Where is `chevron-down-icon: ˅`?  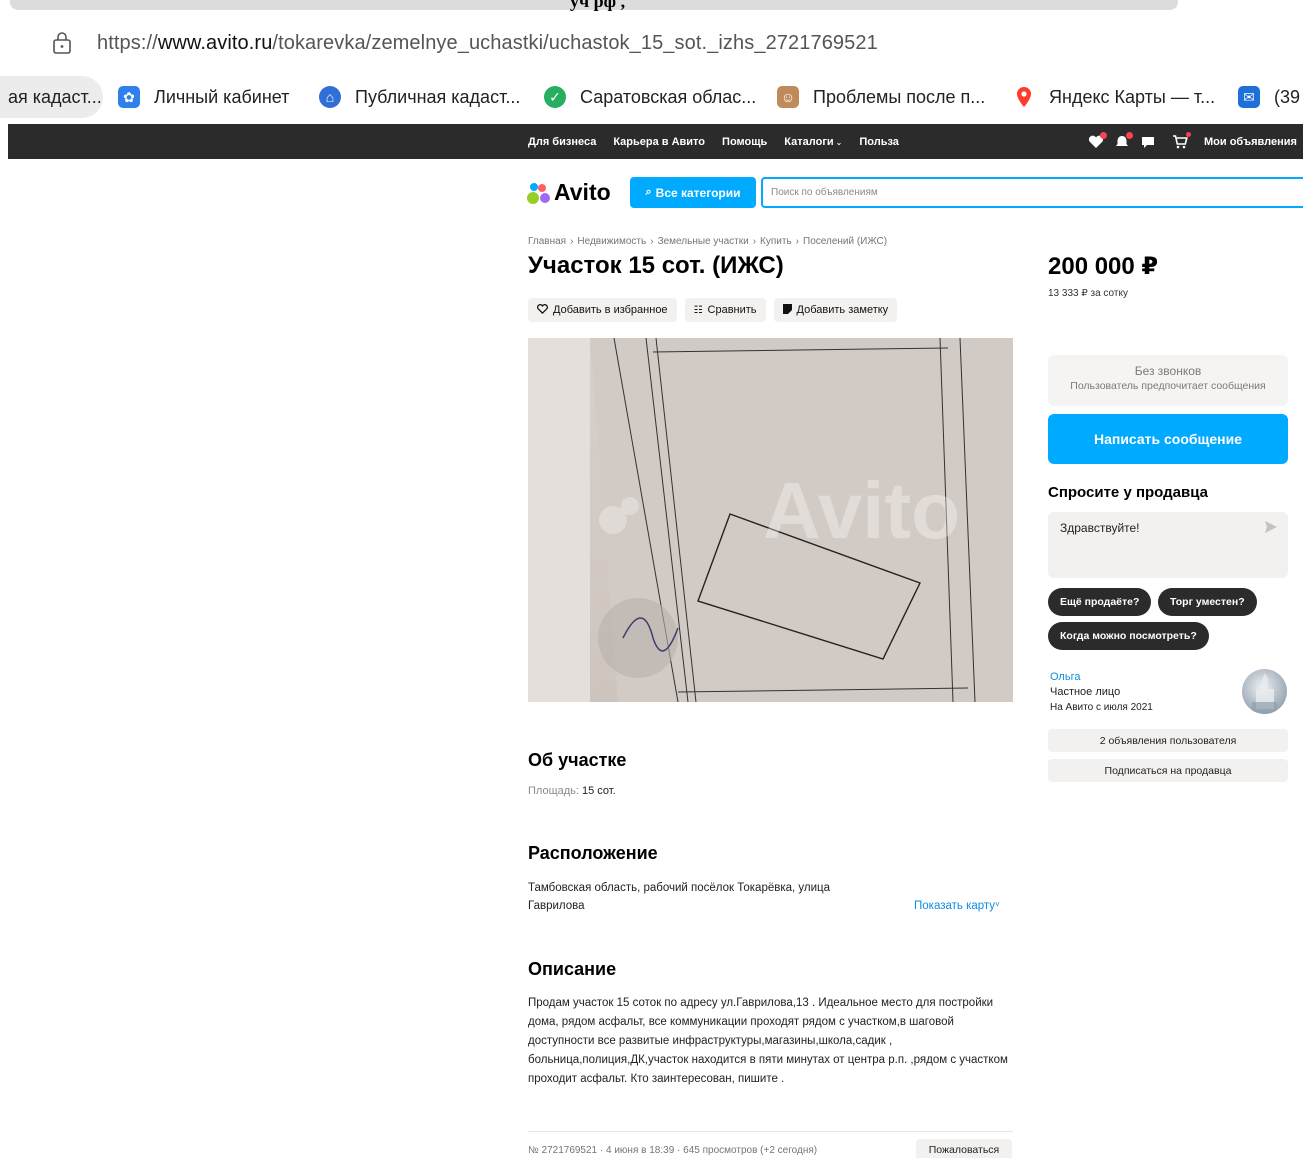 chevron-down-icon: ˅ is located at coordinates (997, 904).